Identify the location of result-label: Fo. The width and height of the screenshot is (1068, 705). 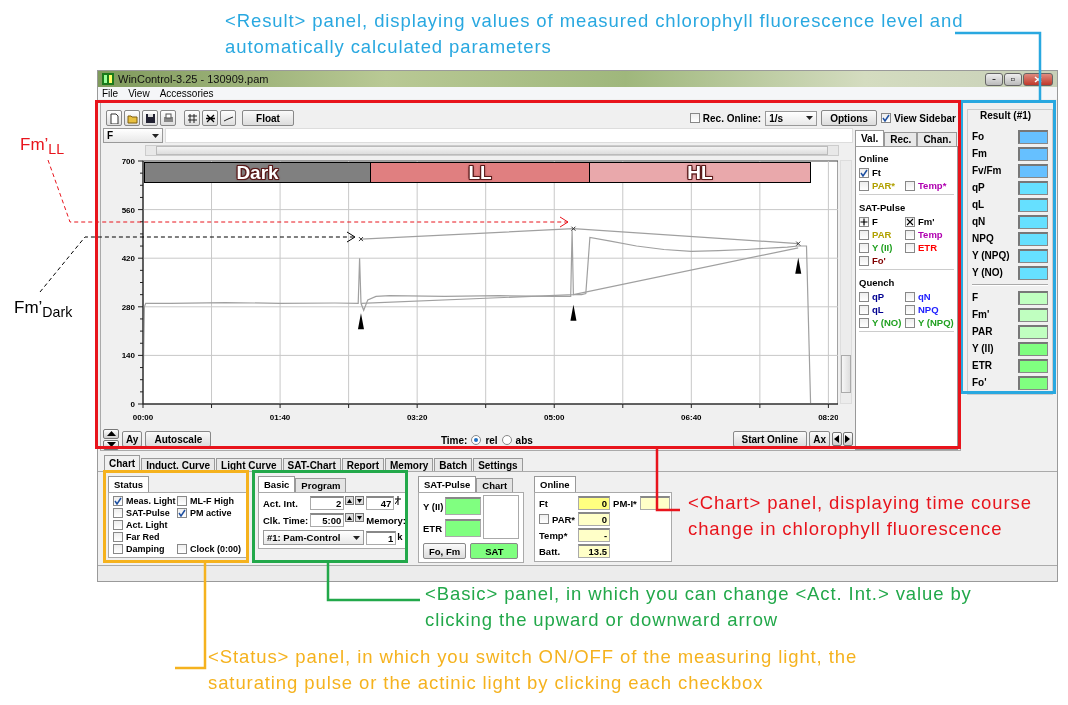
(978, 137).